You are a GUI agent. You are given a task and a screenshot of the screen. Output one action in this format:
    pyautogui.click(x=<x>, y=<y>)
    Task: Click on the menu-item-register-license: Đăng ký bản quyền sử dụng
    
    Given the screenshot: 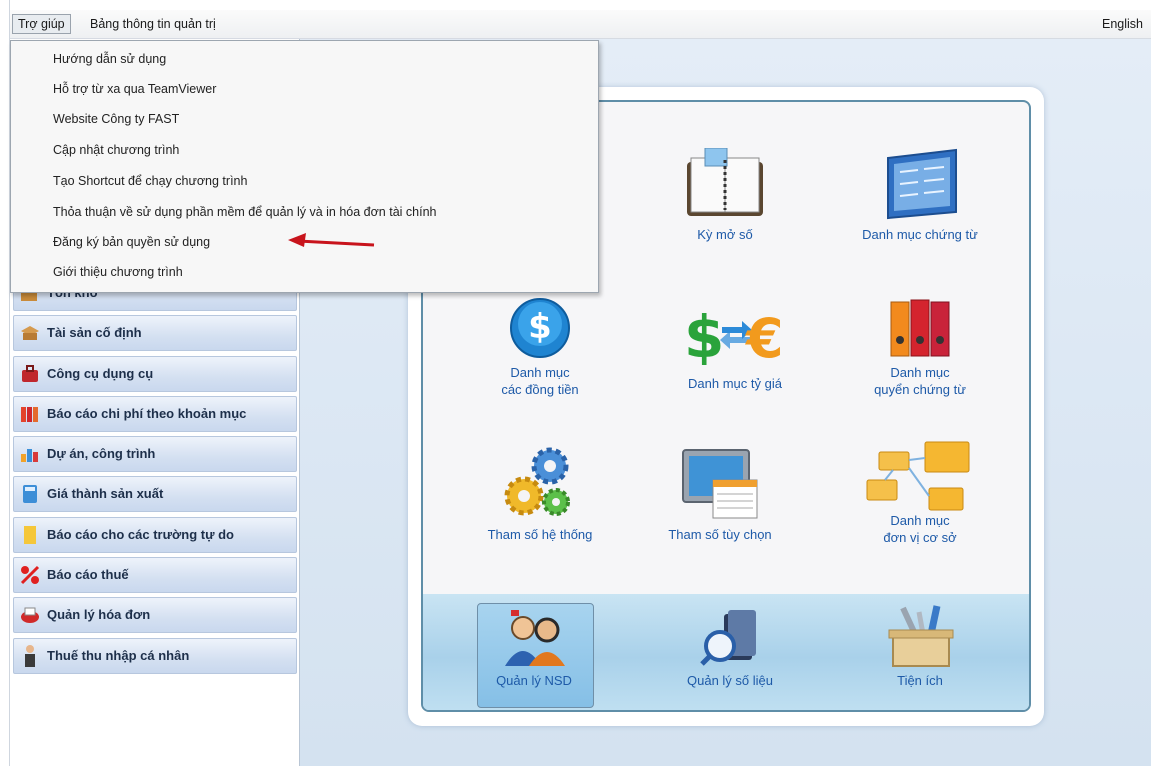 What is the action you would take?
    pyautogui.click(x=131, y=242)
    